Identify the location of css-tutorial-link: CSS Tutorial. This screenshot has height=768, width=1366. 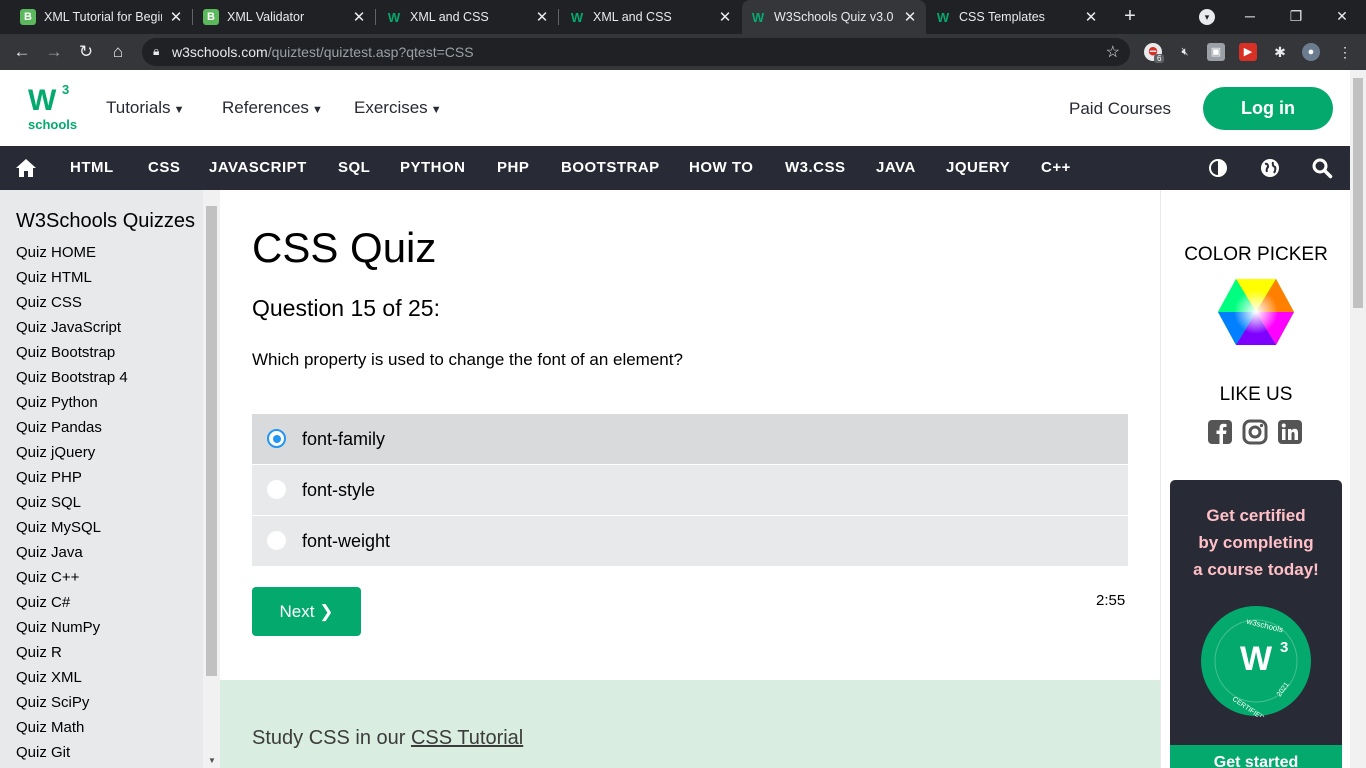
(467, 738).